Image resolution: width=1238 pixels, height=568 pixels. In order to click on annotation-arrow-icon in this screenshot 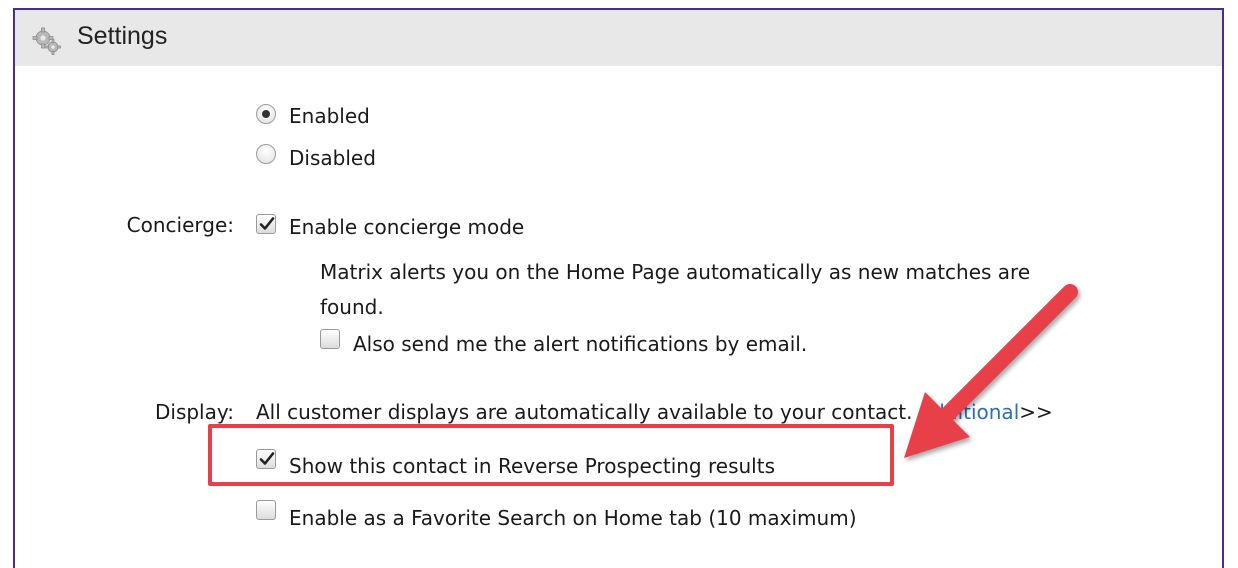, I will do `click(991, 371)`.